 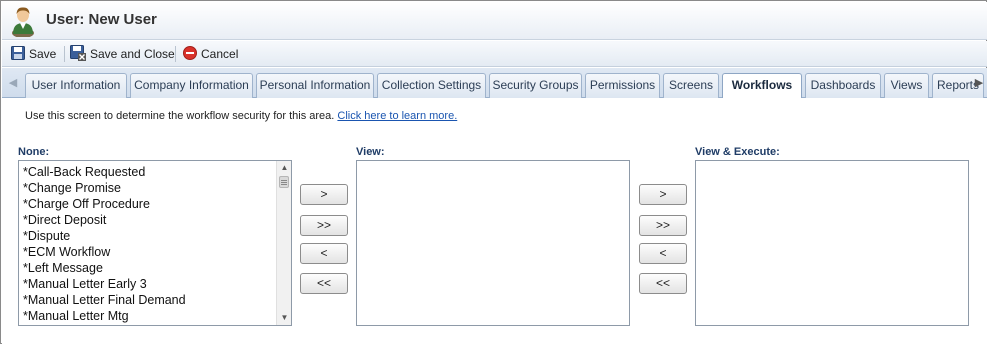 I want to click on save-close-label: Save and Close, so click(x=132, y=54).